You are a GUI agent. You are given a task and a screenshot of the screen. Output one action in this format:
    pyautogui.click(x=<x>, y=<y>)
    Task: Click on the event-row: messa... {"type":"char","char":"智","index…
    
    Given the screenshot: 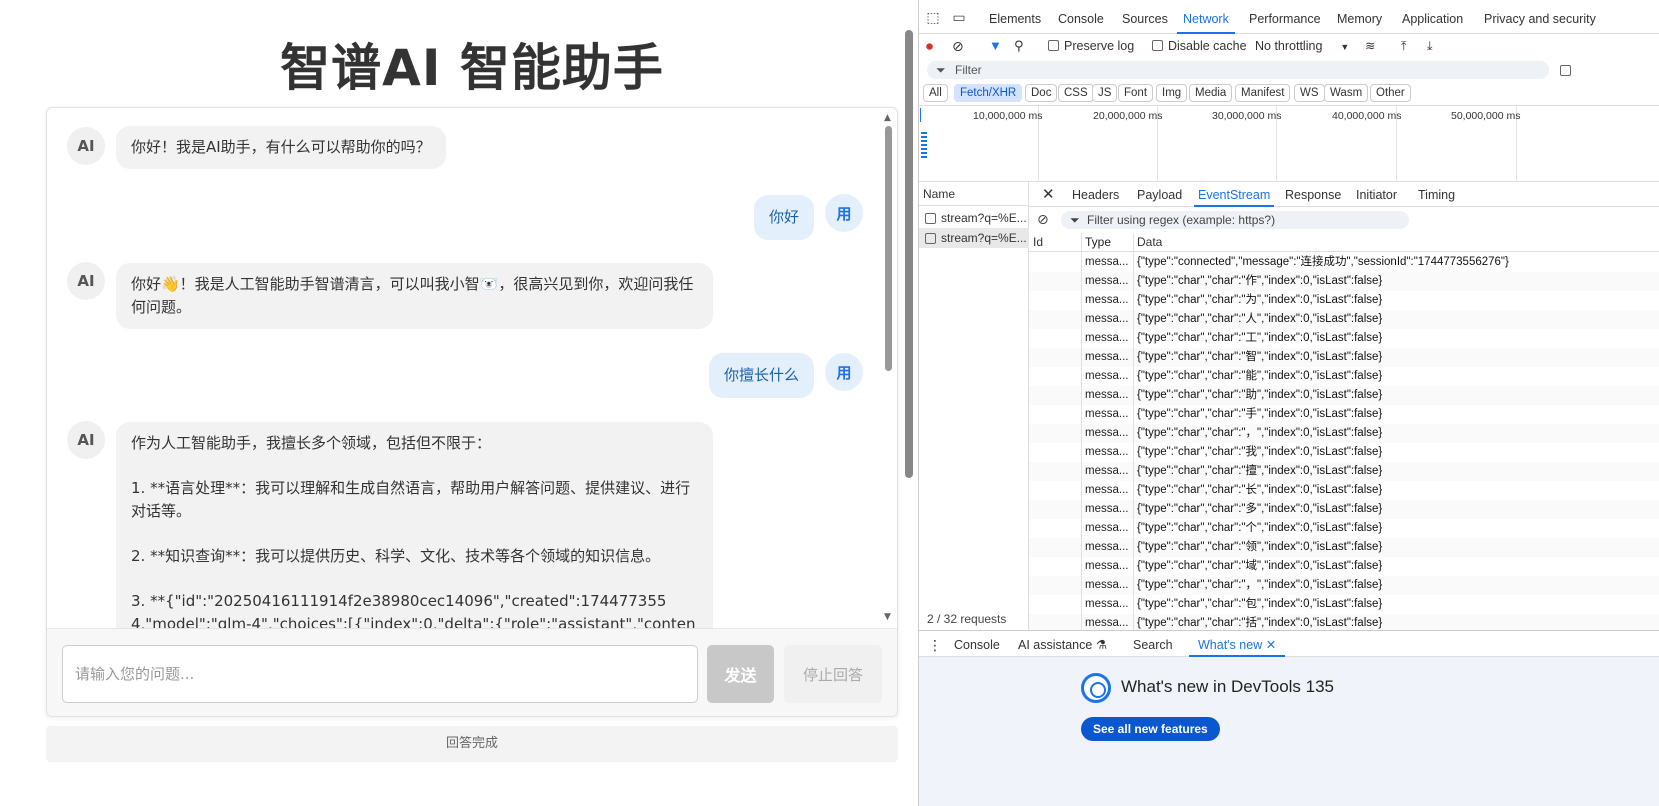 What is the action you would take?
    pyautogui.click(x=1344, y=357)
    